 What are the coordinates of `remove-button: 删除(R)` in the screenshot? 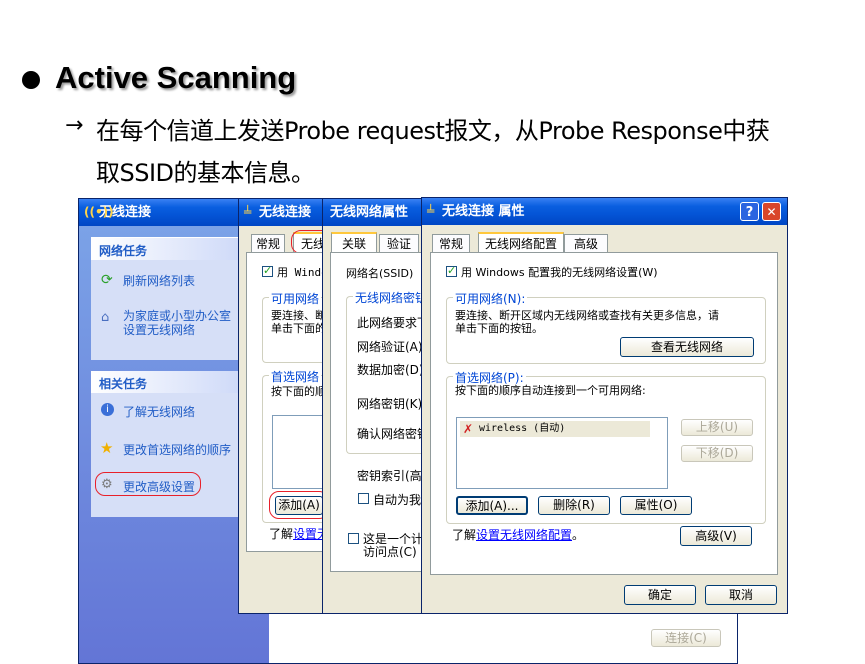 It's located at (574, 505).